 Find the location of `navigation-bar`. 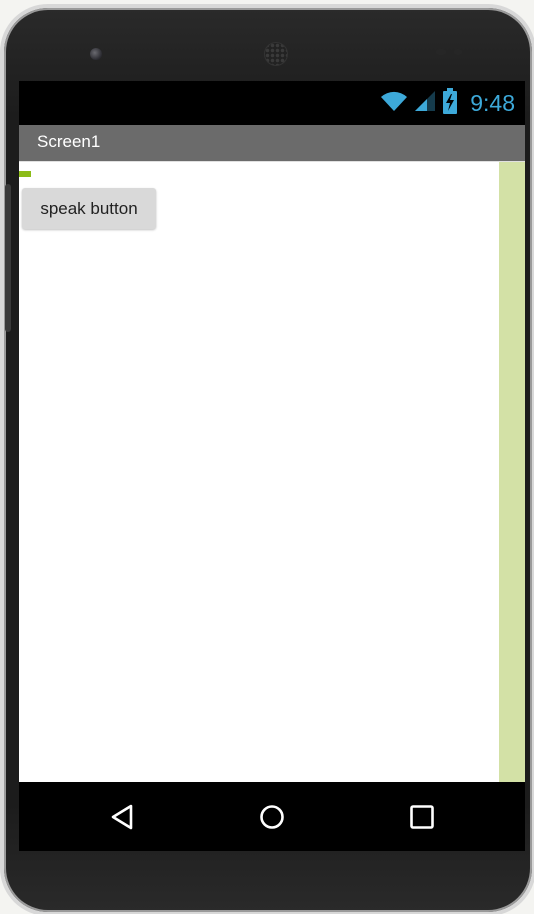

navigation-bar is located at coordinates (272, 816).